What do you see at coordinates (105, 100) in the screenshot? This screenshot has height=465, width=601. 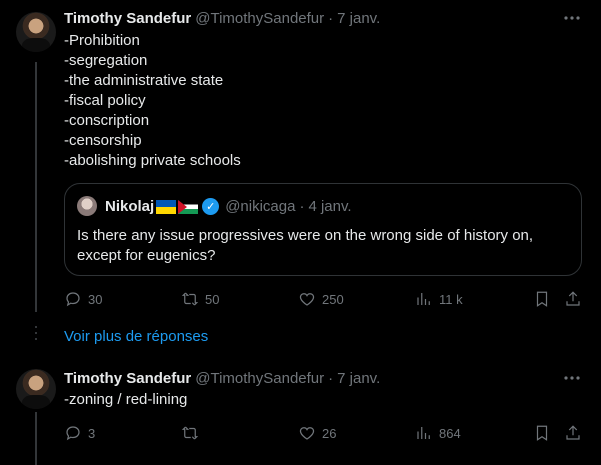 I see `tweet-line: -fiscal policy` at bounding box center [105, 100].